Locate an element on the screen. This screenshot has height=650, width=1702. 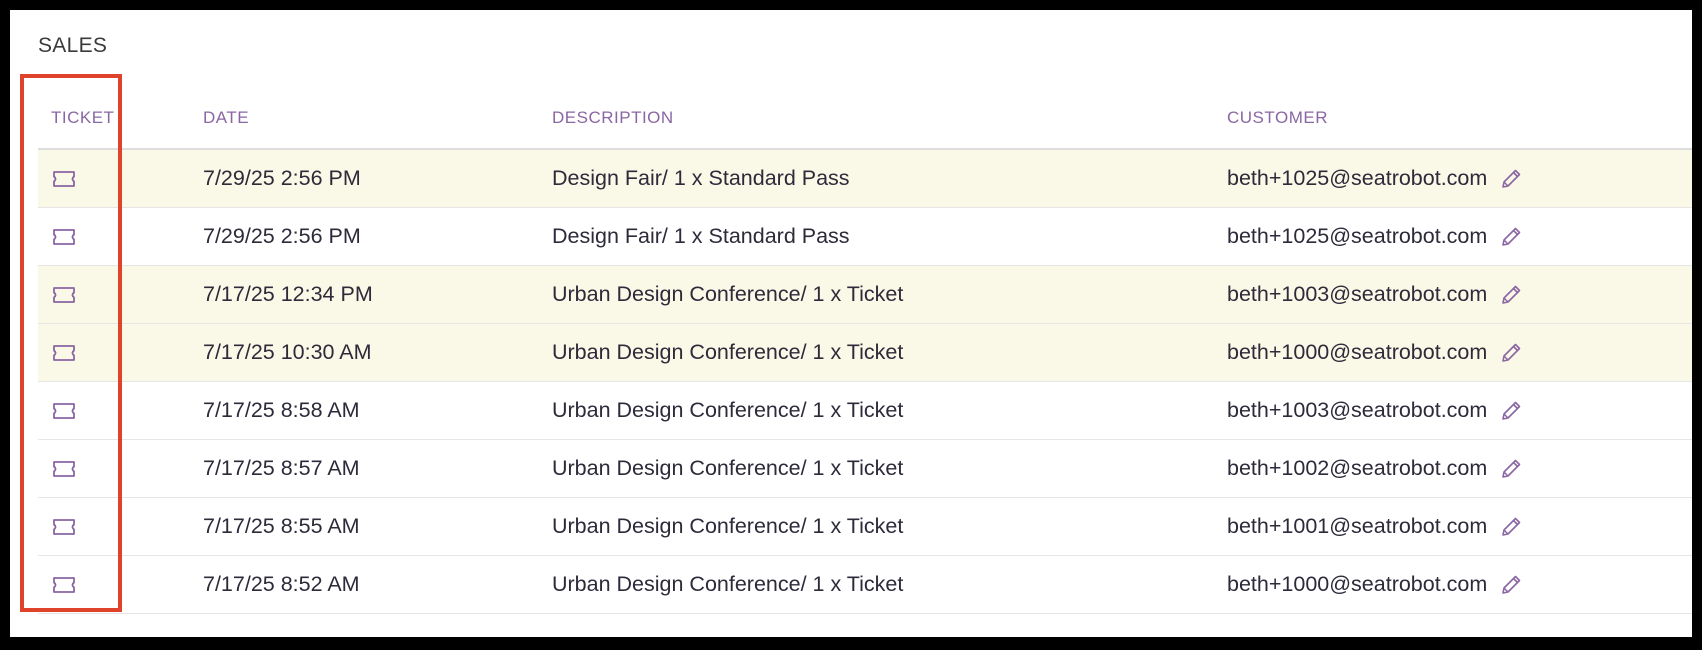
column-header-date: DATE is located at coordinates (364, 119).